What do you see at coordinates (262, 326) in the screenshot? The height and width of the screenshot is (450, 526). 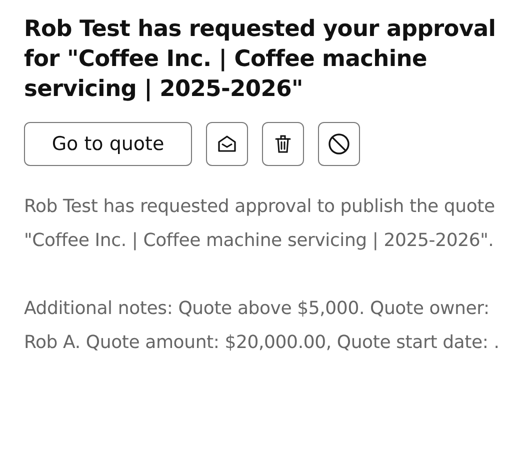 I see `message-paragraph: Additional notes: Quote above $5,000. Quote owner: Rob A. Quote amount: $20,000.00, Quote start date: .` at bounding box center [262, 326].